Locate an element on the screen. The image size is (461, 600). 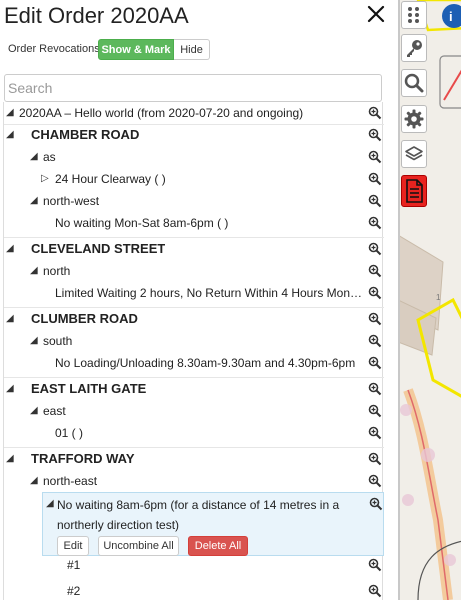
restriction-row: 01 ( ) is located at coordinates (194, 433).